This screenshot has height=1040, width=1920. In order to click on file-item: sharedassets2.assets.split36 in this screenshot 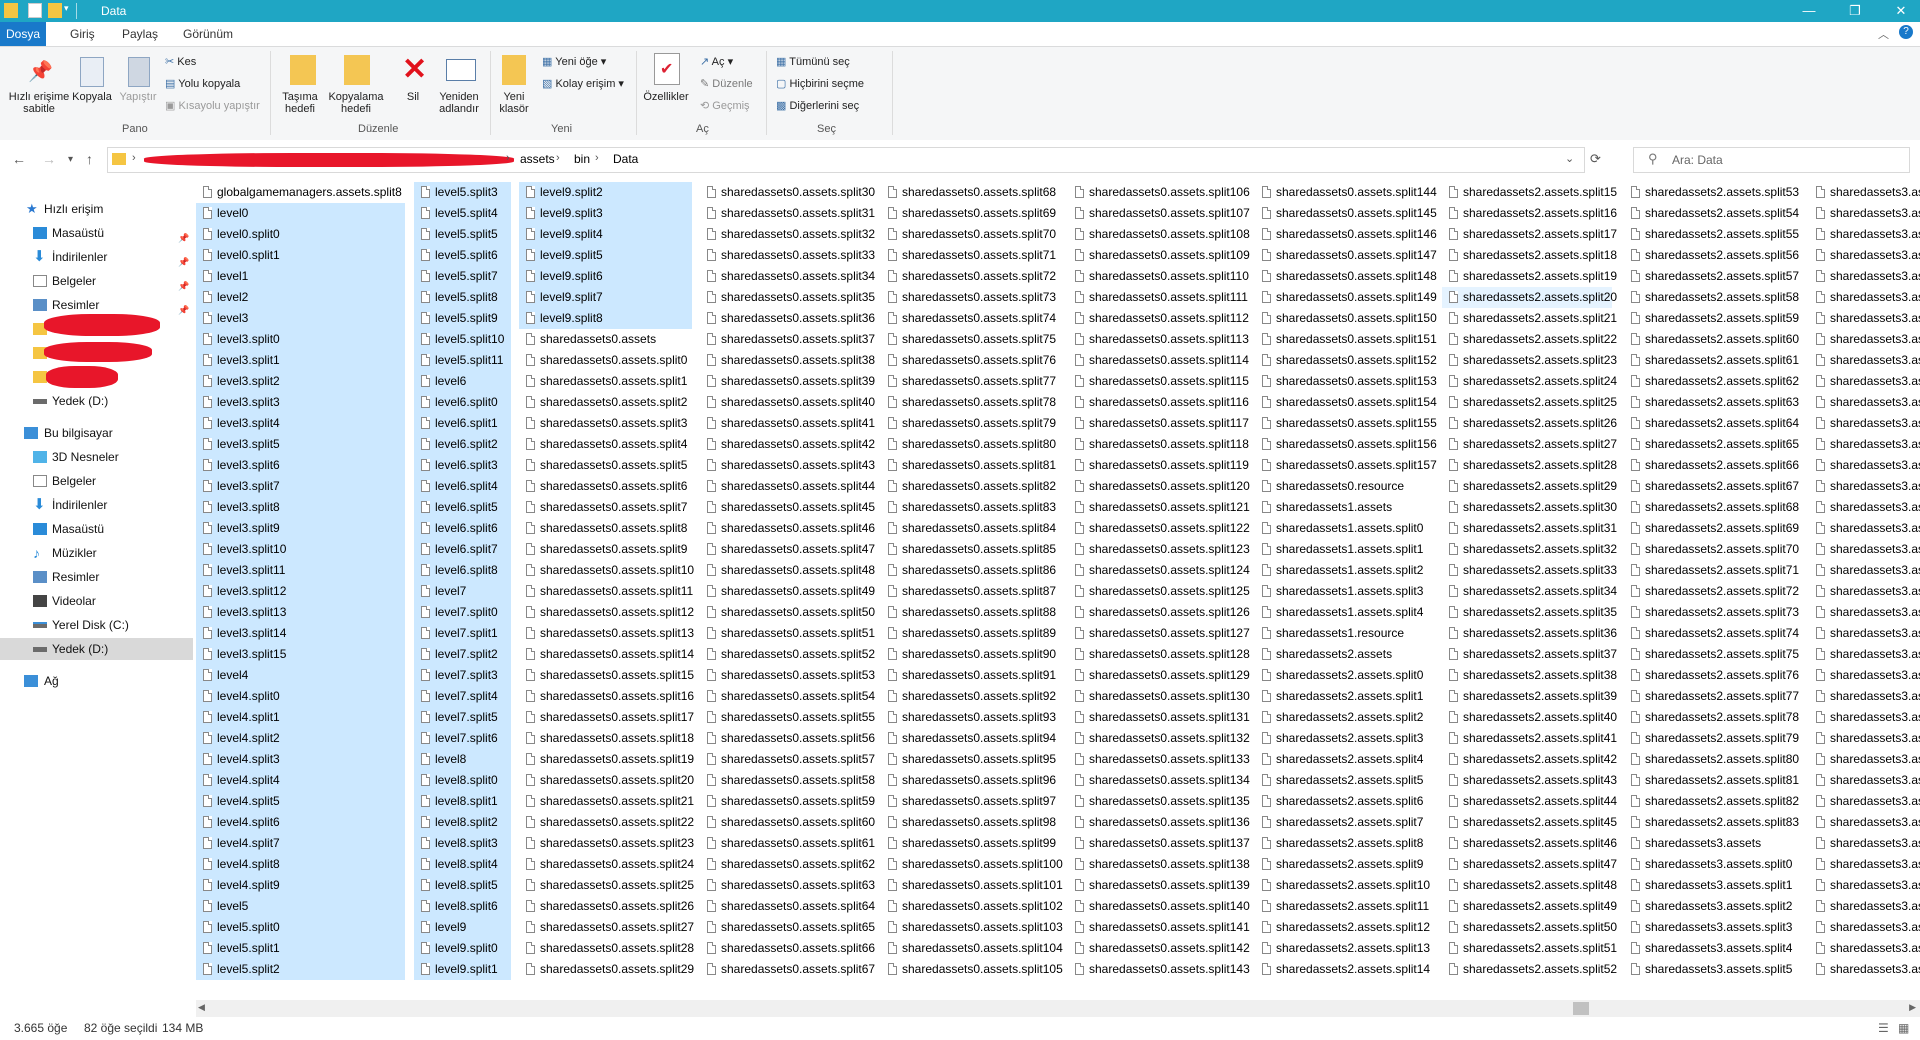, I will do `click(1529, 633)`.